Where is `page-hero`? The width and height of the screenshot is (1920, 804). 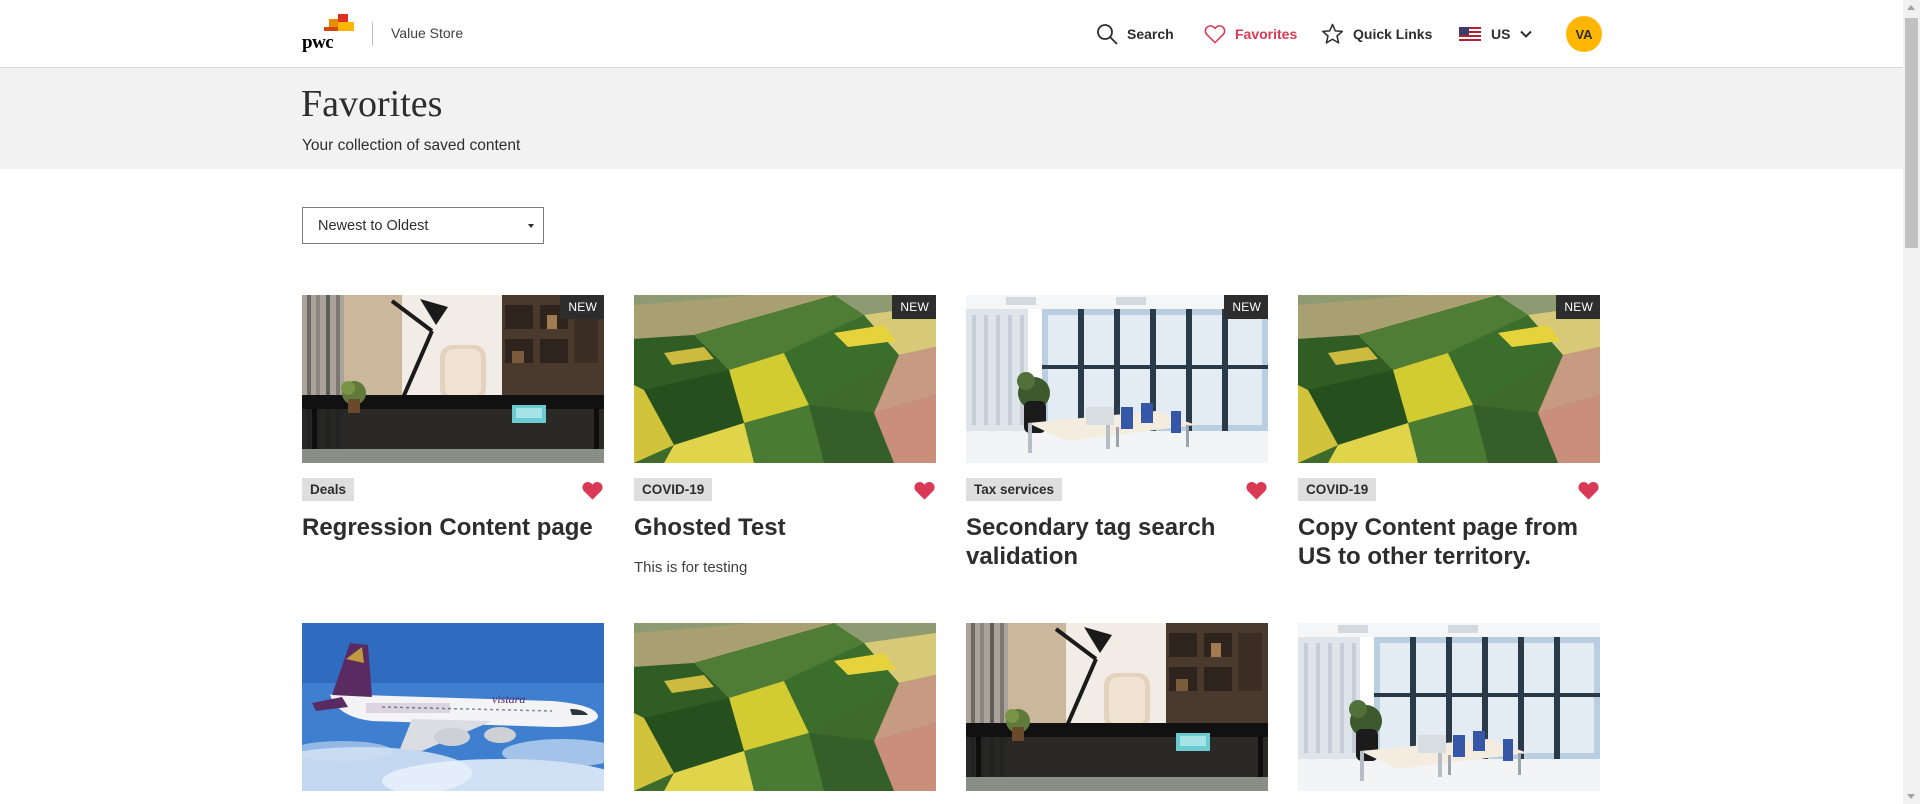 page-hero is located at coordinates (951, 118).